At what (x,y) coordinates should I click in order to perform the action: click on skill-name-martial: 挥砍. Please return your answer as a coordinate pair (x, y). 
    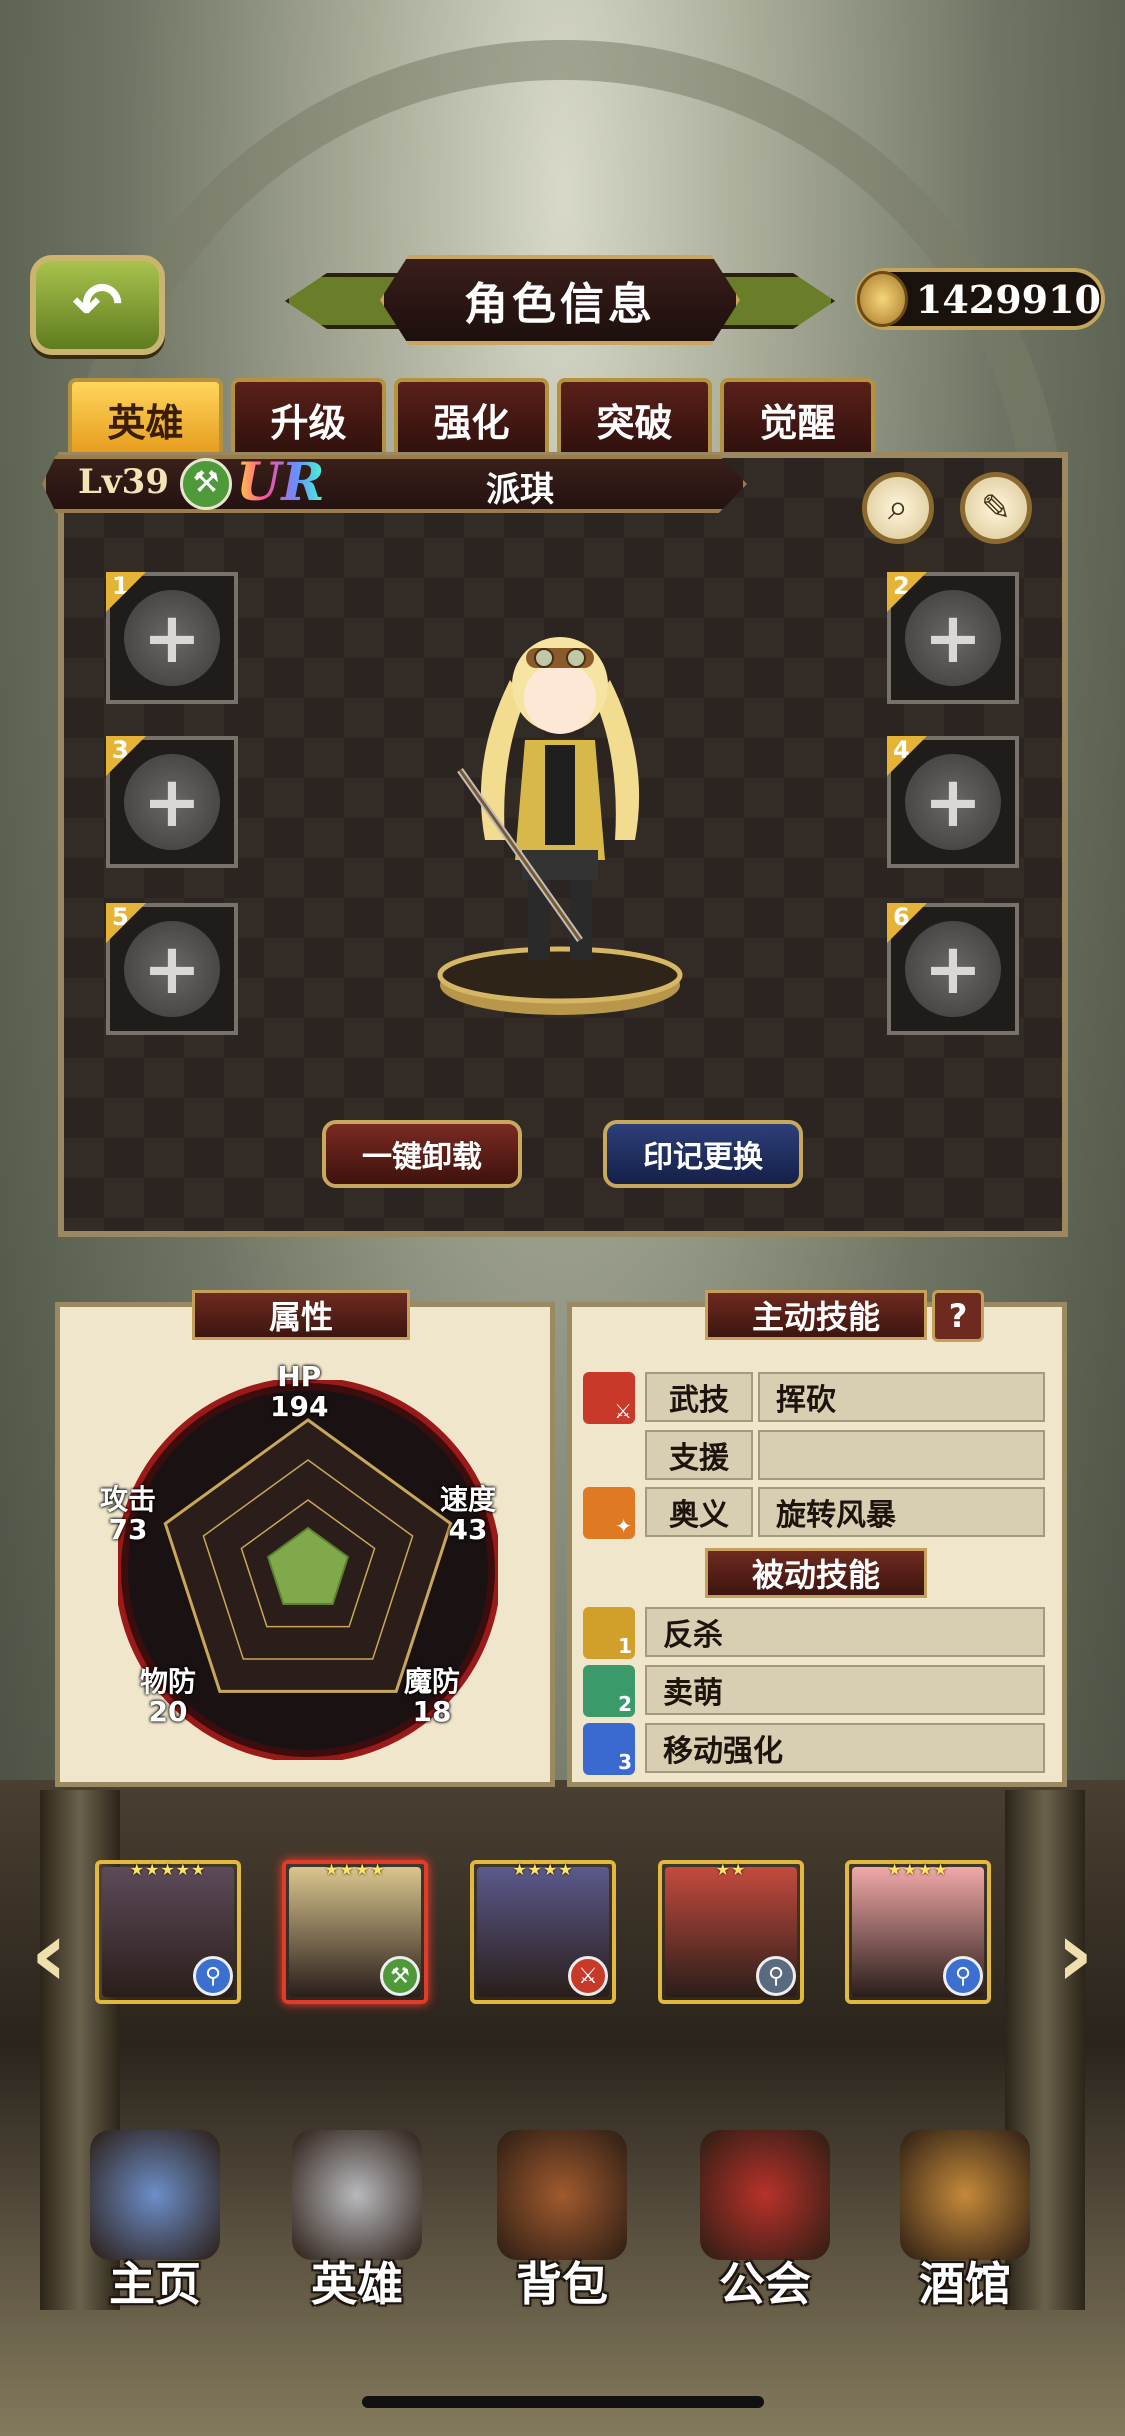
    Looking at the image, I should click on (901, 1397).